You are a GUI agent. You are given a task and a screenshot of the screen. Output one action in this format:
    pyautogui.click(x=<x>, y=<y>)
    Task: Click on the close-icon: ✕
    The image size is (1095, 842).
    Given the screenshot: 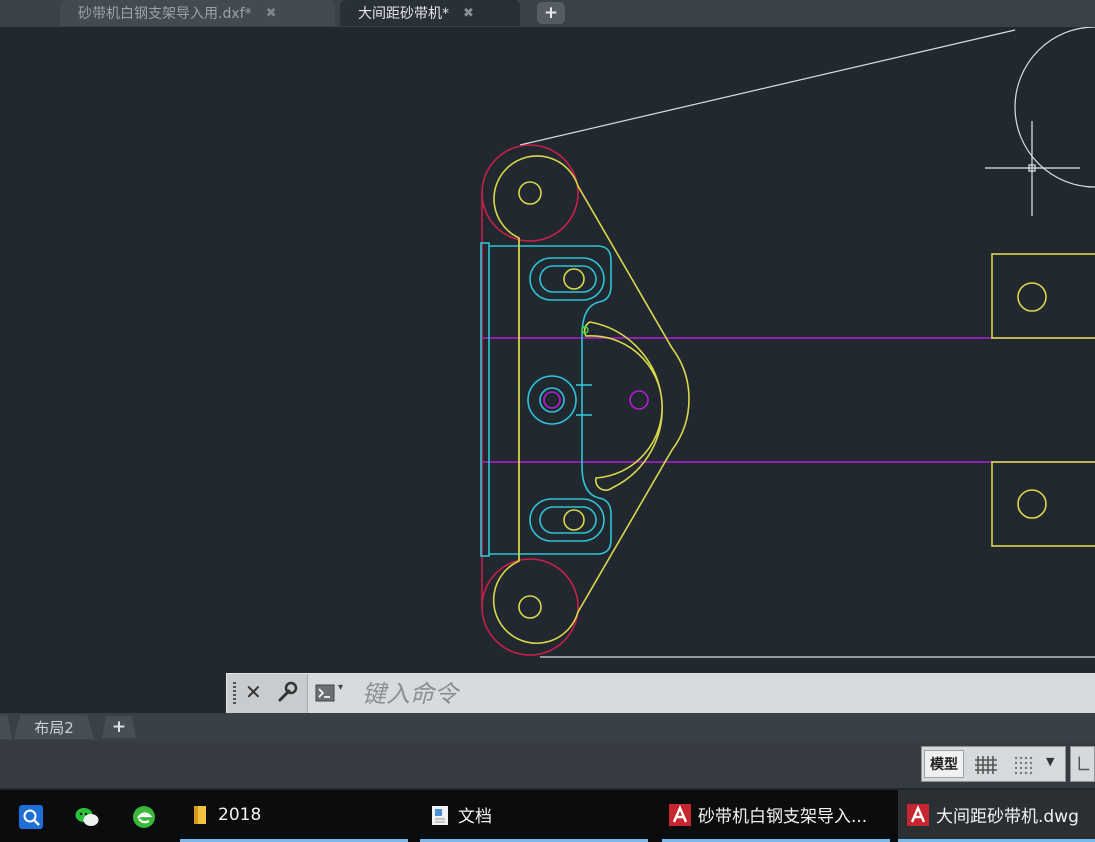 What is the action you would take?
    pyautogui.click(x=253, y=692)
    